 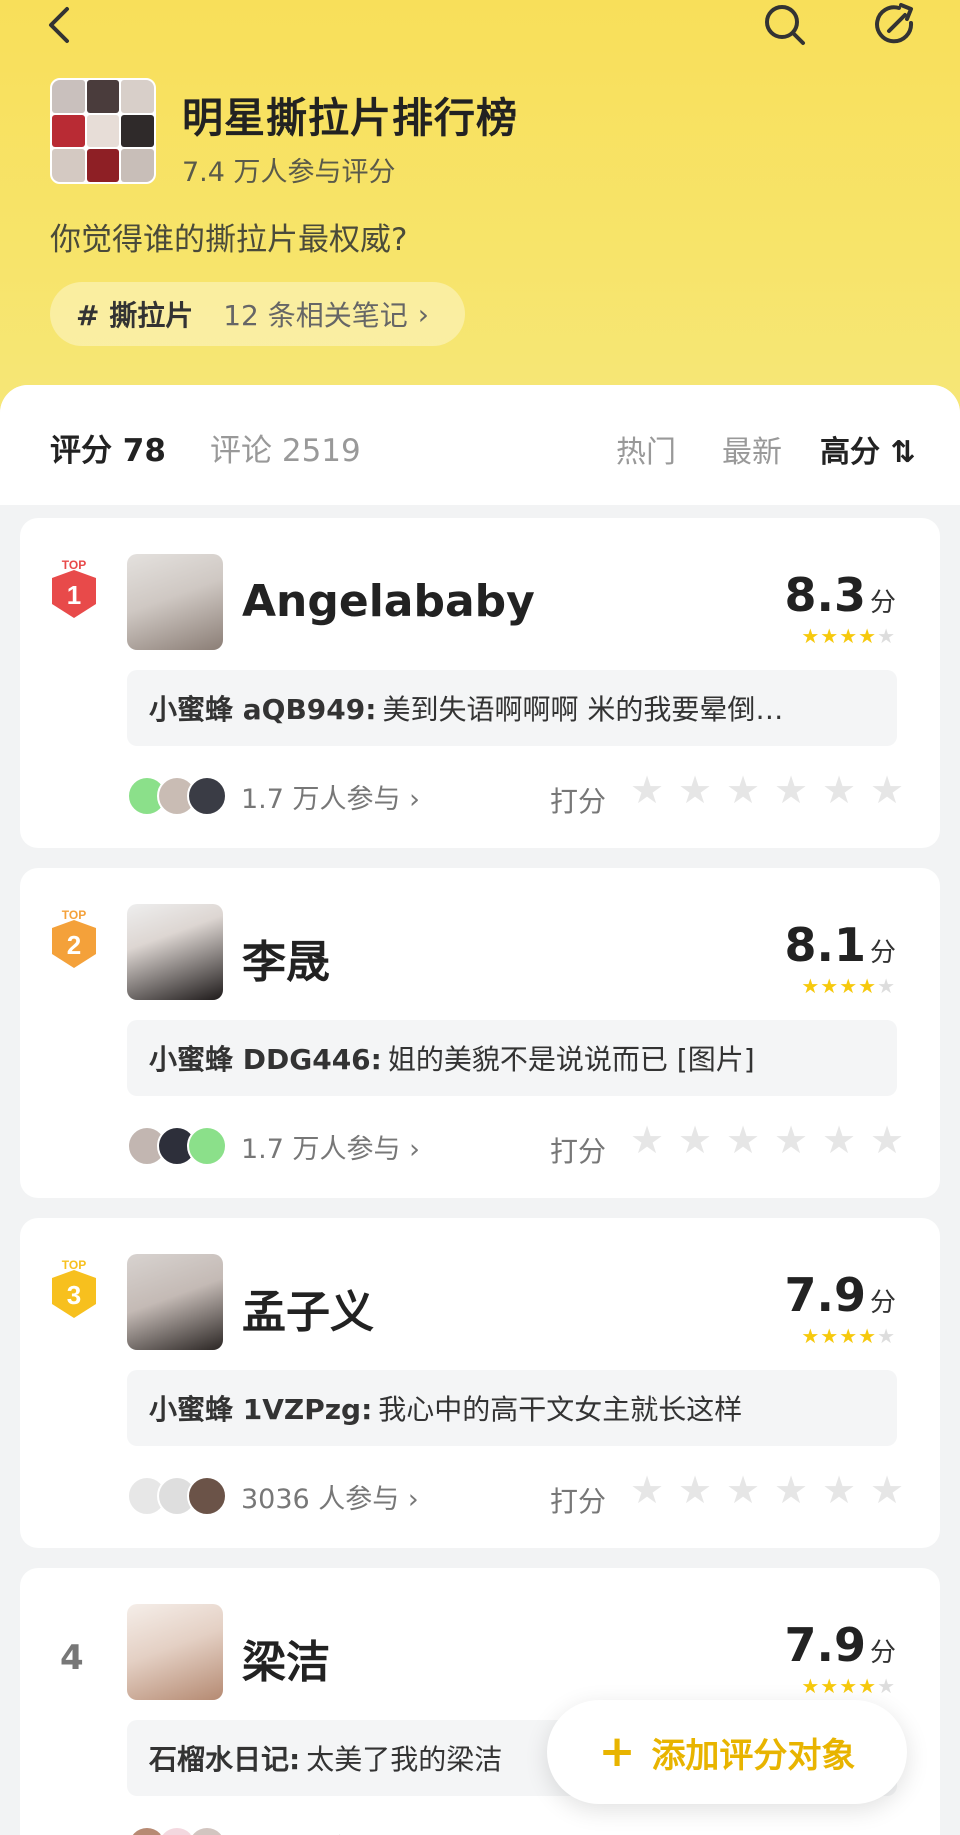 I want to click on score-value: 8.3, so click(x=825, y=595).